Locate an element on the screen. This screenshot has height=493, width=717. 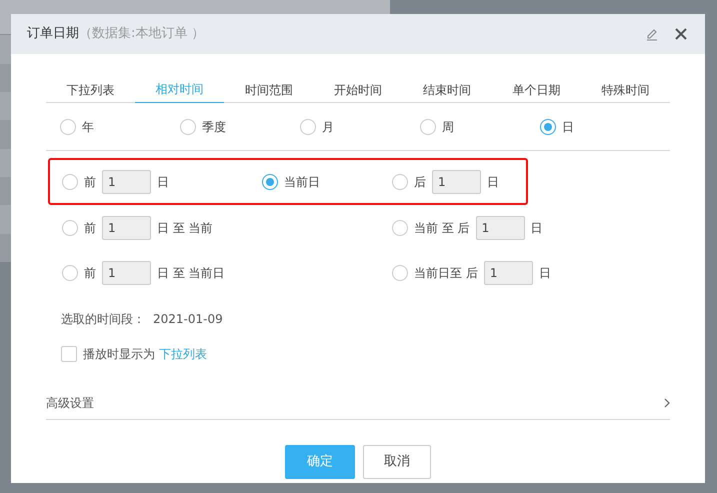
edit-icon is located at coordinates (652, 34).